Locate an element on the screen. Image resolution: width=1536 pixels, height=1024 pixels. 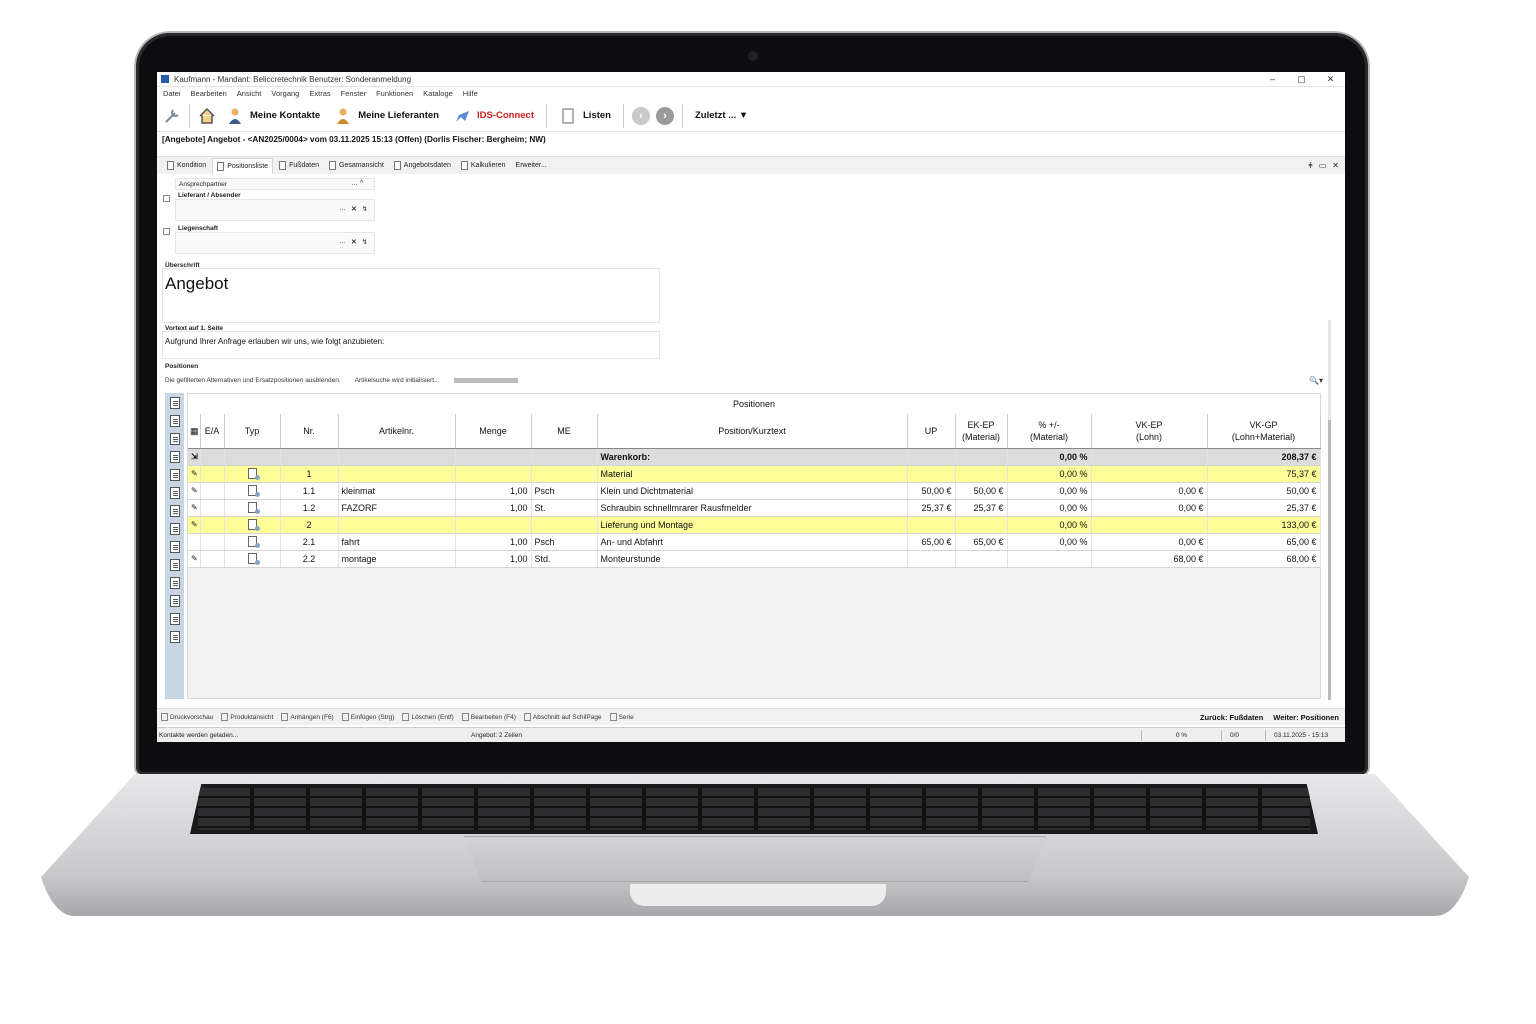
header-select: ▦ is located at coordinates (194, 431).